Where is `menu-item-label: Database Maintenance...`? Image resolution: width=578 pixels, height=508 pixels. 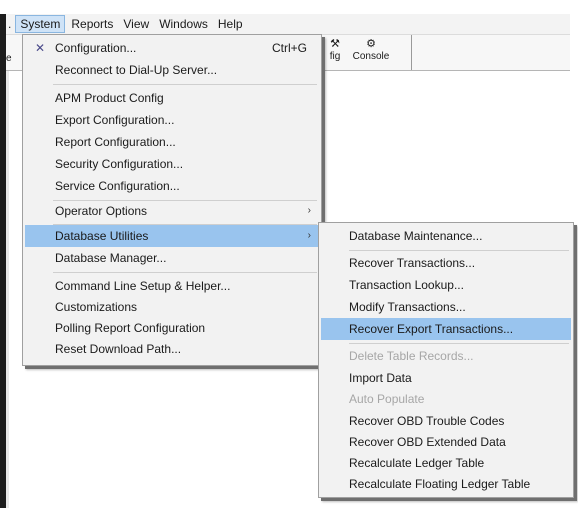 menu-item-label: Database Maintenance... is located at coordinates (416, 236).